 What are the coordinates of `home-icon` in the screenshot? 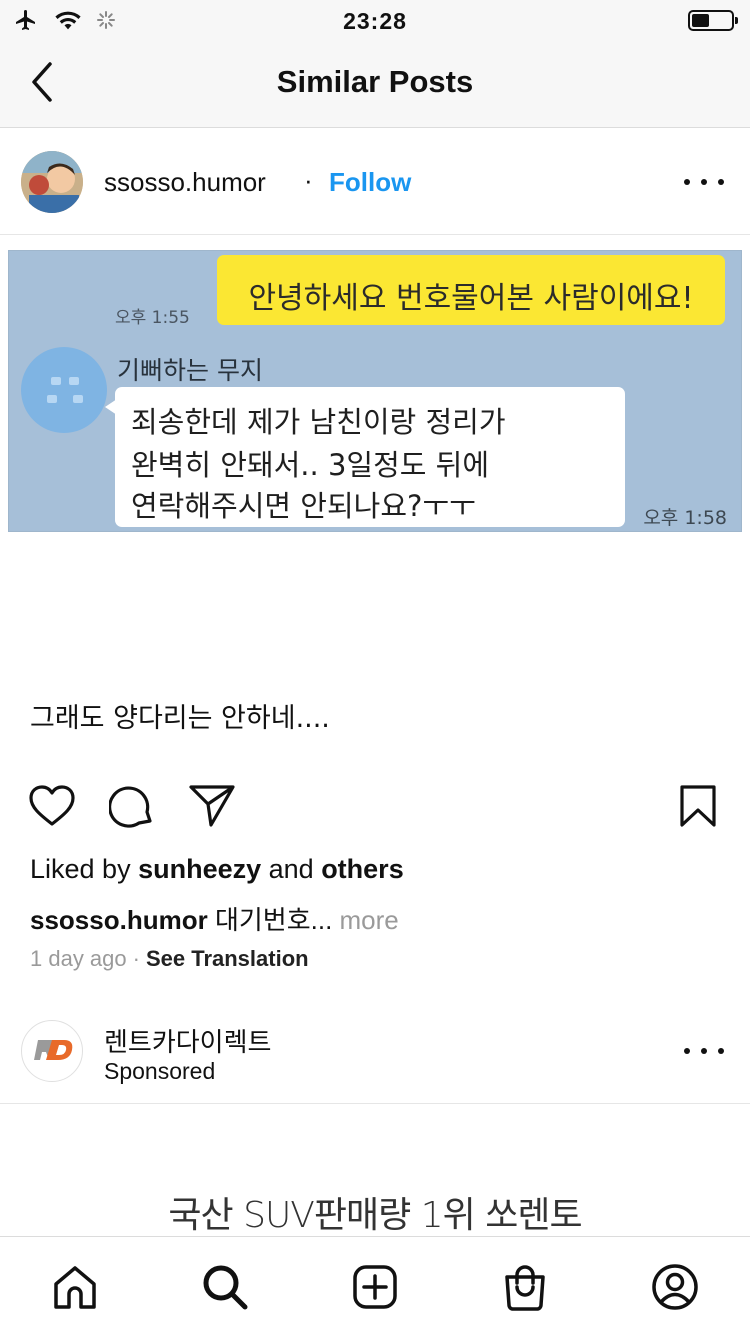 It's located at (75, 1287).